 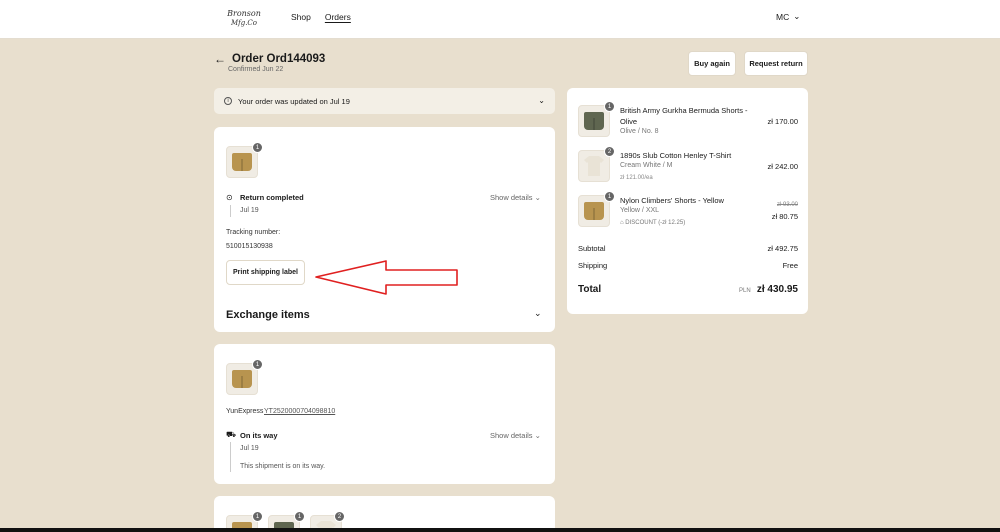 I want to click on brand-logo: Bronson Mfg.Co, so click(x=244, y=17).